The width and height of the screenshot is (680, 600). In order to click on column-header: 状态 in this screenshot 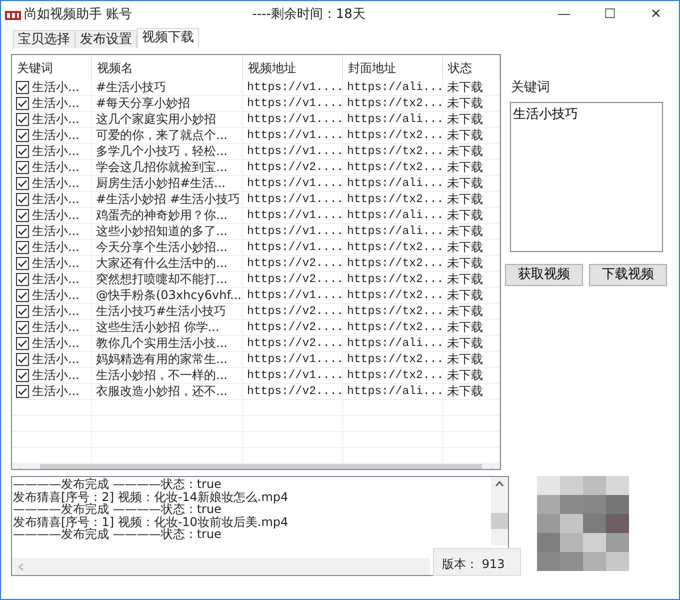, I will do `click(471, 68)`.